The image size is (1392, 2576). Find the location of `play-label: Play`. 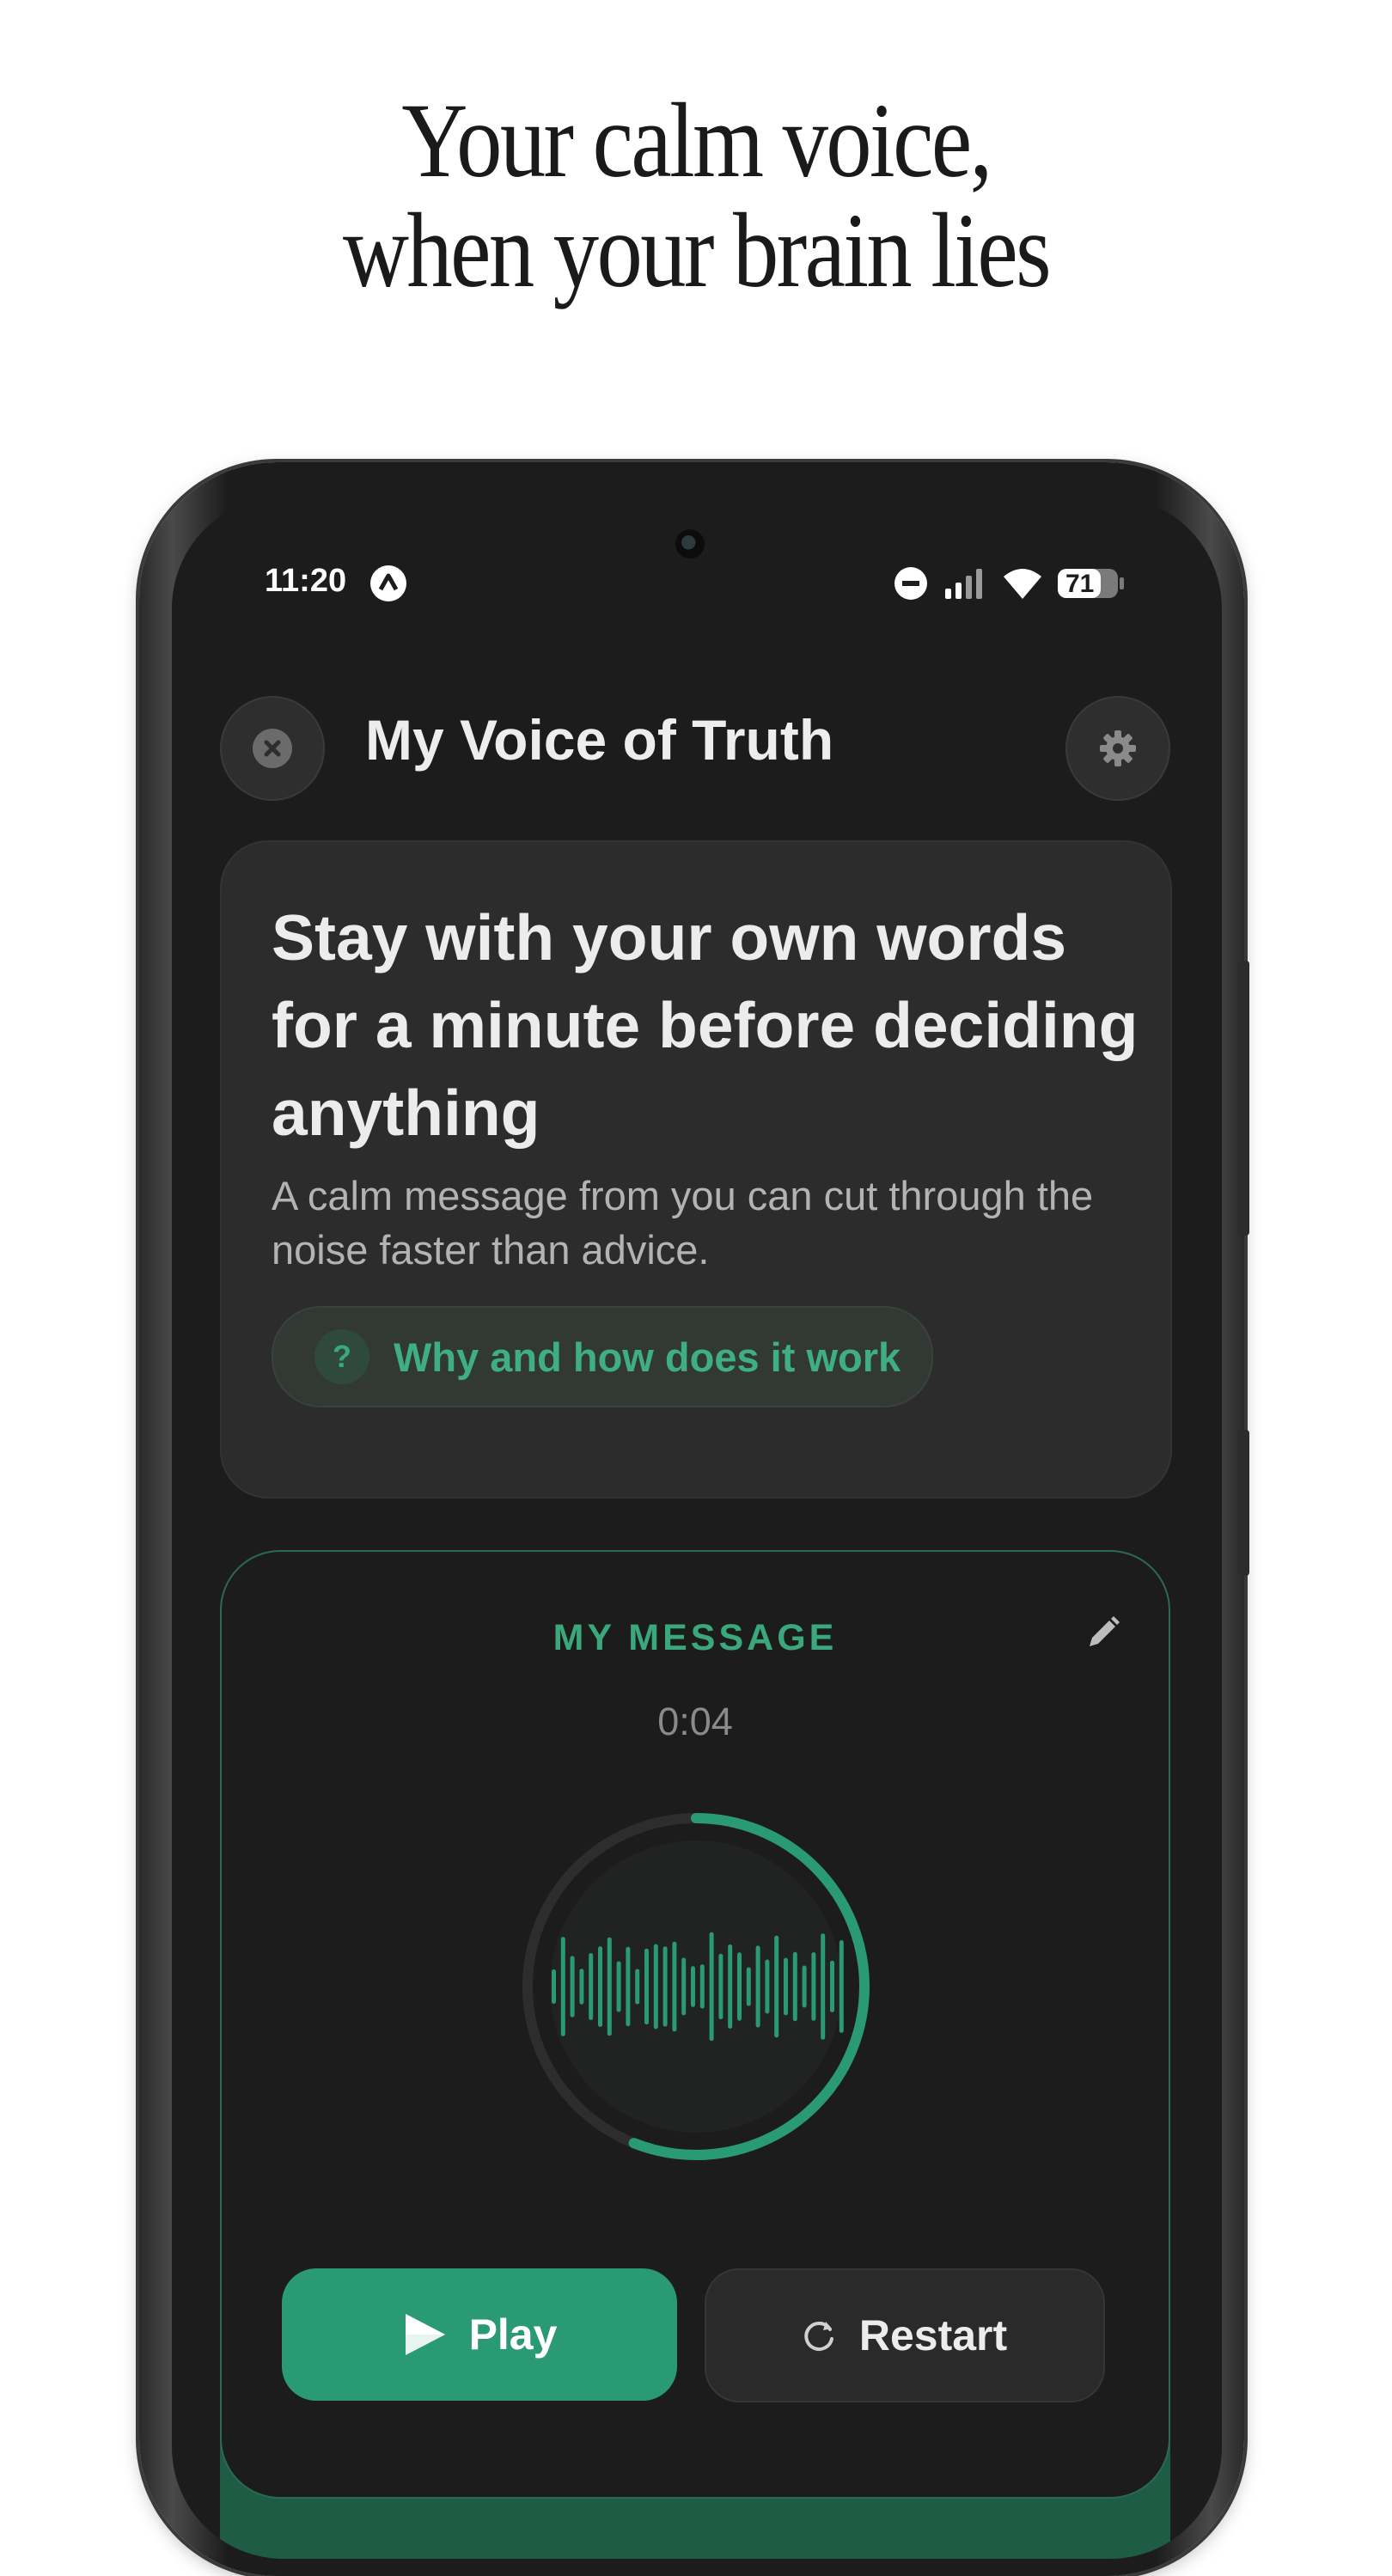

play-label: Play is located at coordinates (513, 2334).